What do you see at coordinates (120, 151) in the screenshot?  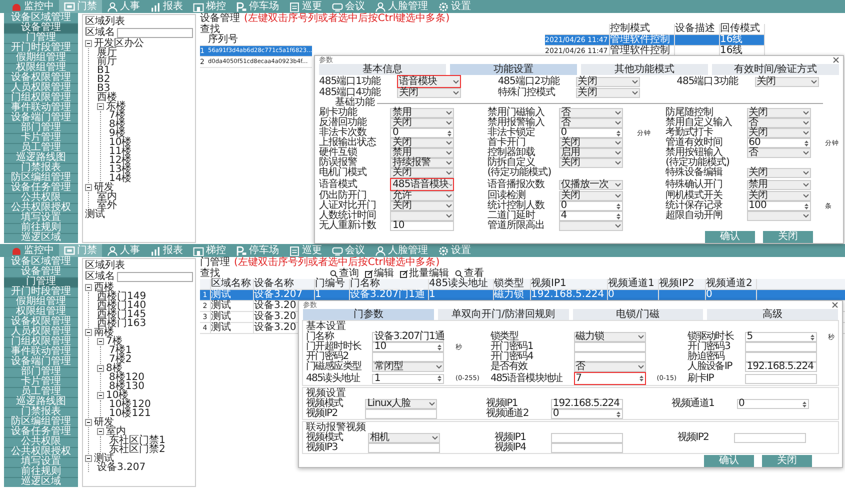 I see `tree-item: 11楼` at bounding box center [120, 151].